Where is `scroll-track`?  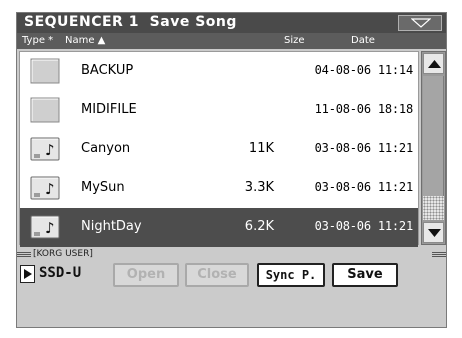
scroll-track is located at coordinates (433, 148).